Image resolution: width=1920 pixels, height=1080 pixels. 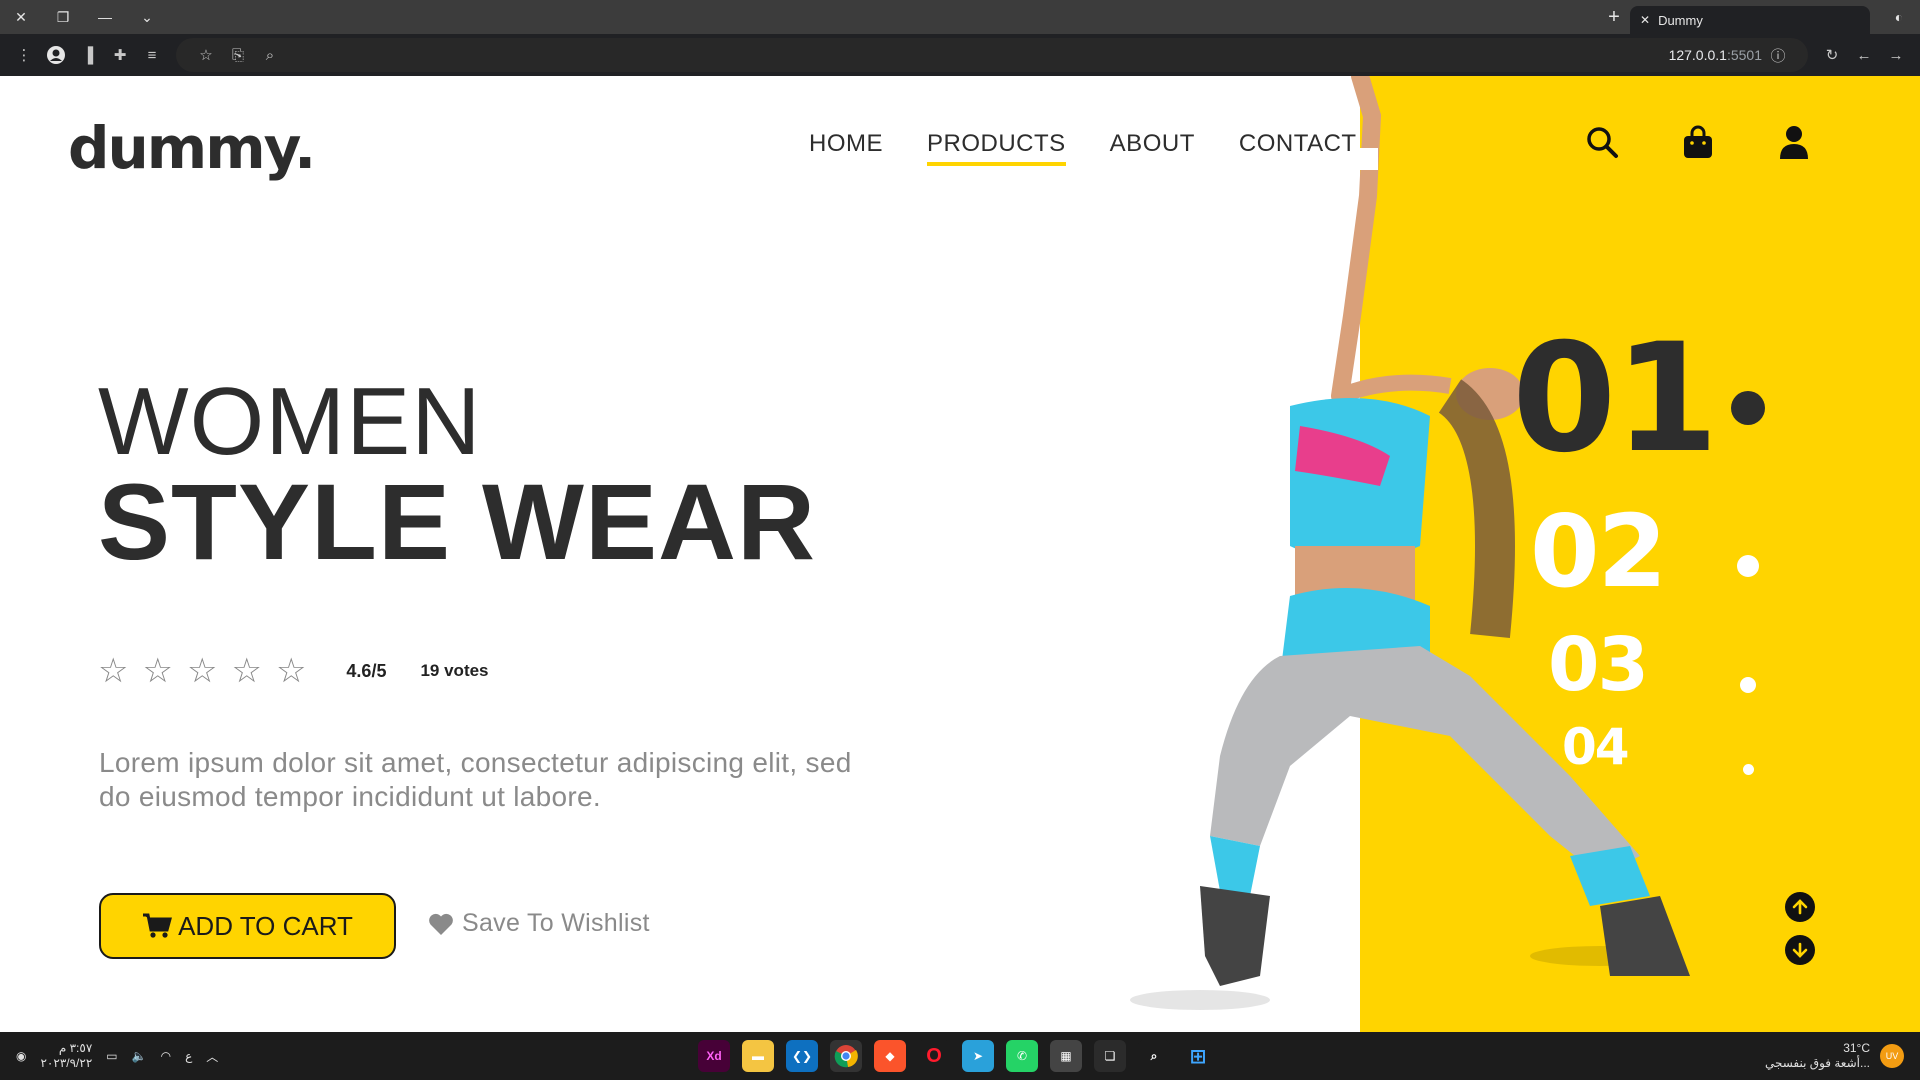 I want to click on arrow-down-icon, so click(x=1800, y=950).